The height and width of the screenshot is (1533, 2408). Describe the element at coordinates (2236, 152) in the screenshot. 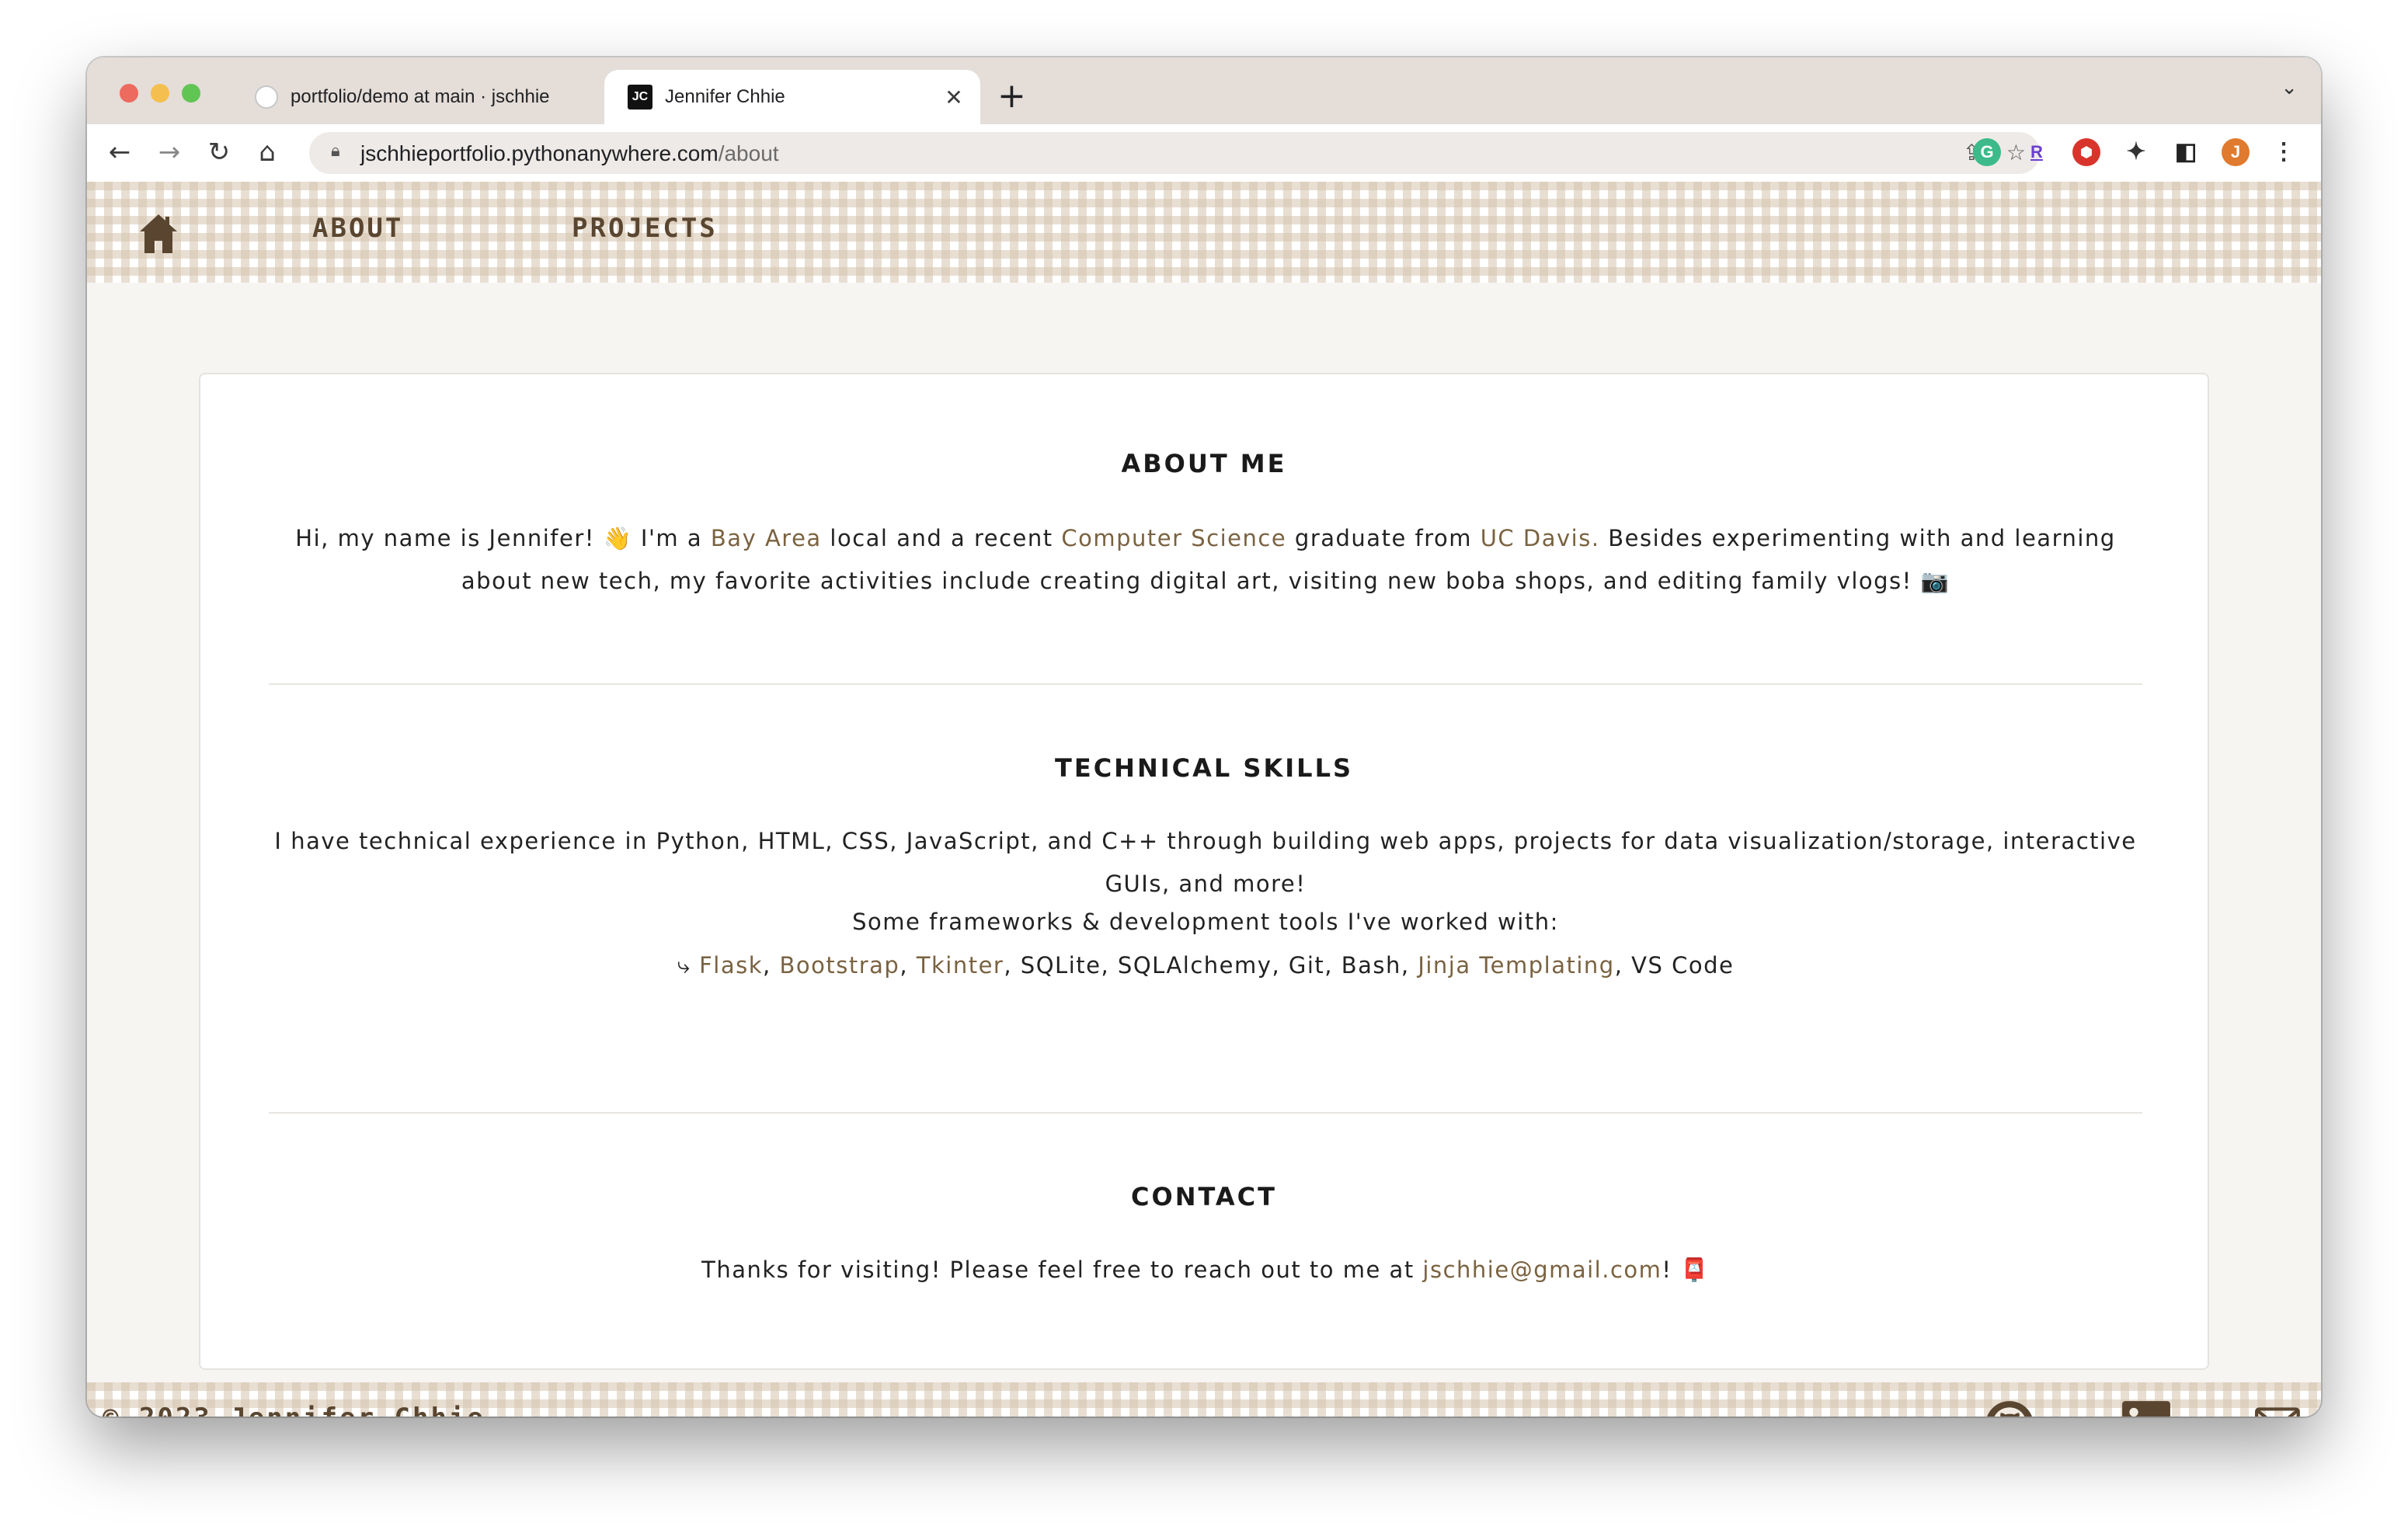

I see `profile-avatar: J` at that location.